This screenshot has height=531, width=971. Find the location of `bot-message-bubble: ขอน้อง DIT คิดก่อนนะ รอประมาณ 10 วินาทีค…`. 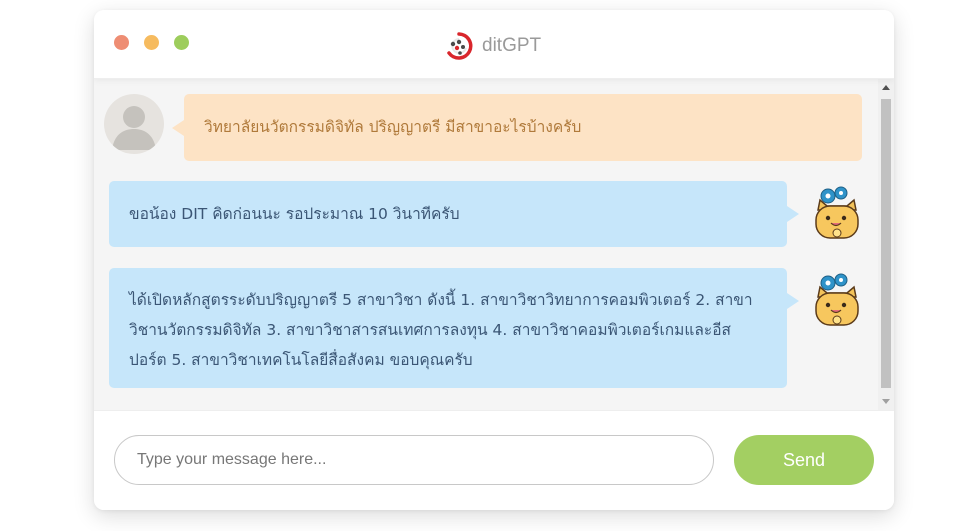

bot-message-bubble: ขอน้อง DIT คิดก่อนนะ รอประมาณ 10 วินาทีค… is located at coordinates (454, 214).